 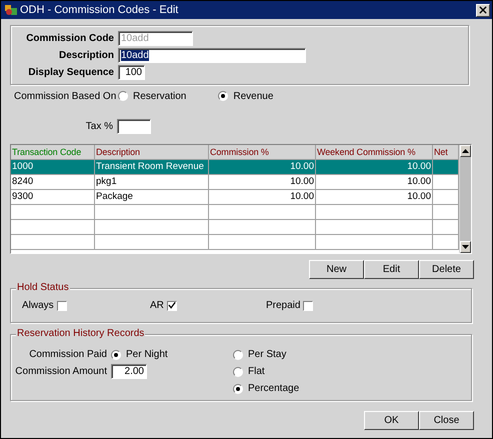 I want to click on table-cell: Package, so click(x=152, y=197).